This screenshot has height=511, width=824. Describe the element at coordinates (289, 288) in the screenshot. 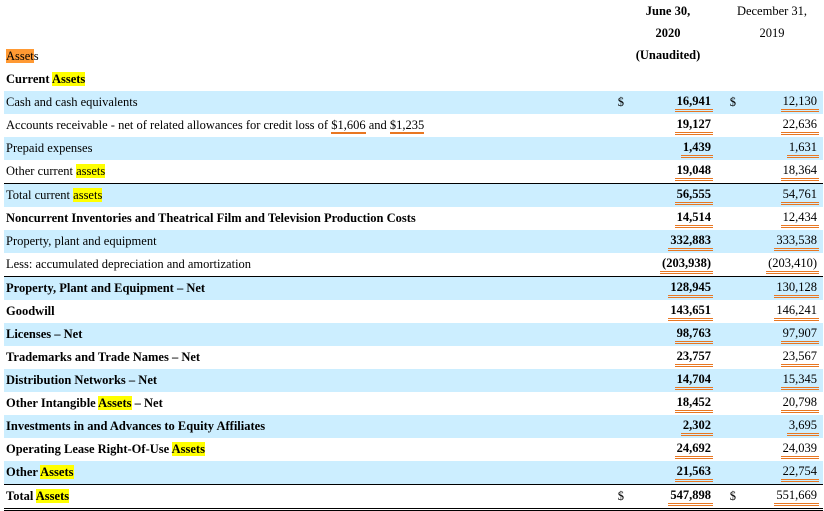

I see `row-label: Property, Plant and Equipment – Net` at that location.